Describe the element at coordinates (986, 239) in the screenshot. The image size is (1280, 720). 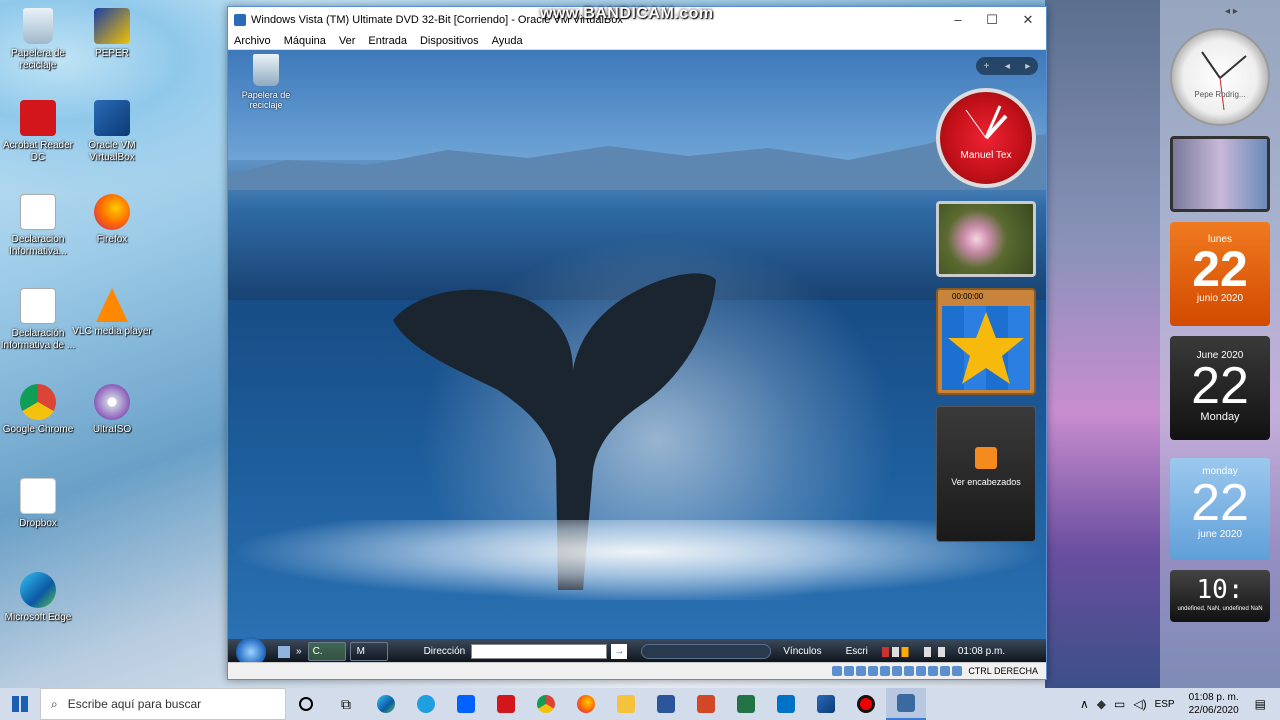
I see `slideshow-gadget` at that location.